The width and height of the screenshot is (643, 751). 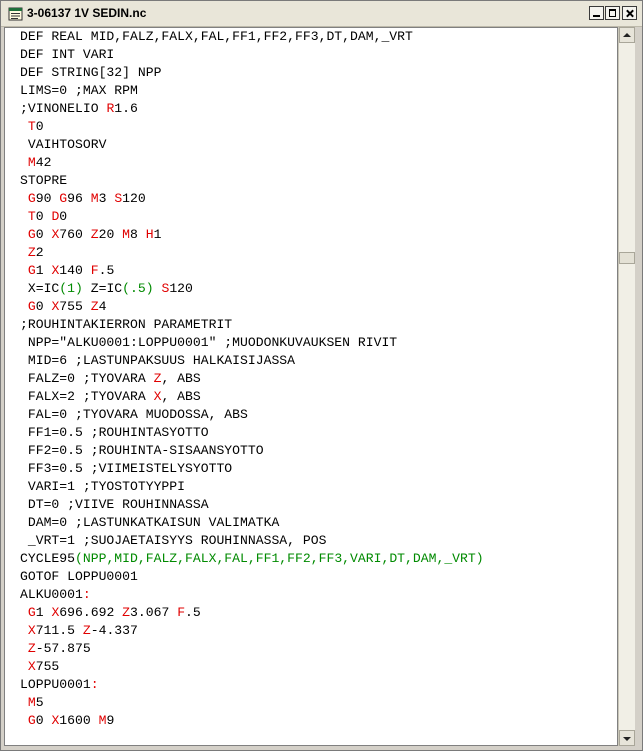 What do you see at coordinates (627, 35) in the screenshot?
I see `scroll-up-button` at bounding box center [627, 35].